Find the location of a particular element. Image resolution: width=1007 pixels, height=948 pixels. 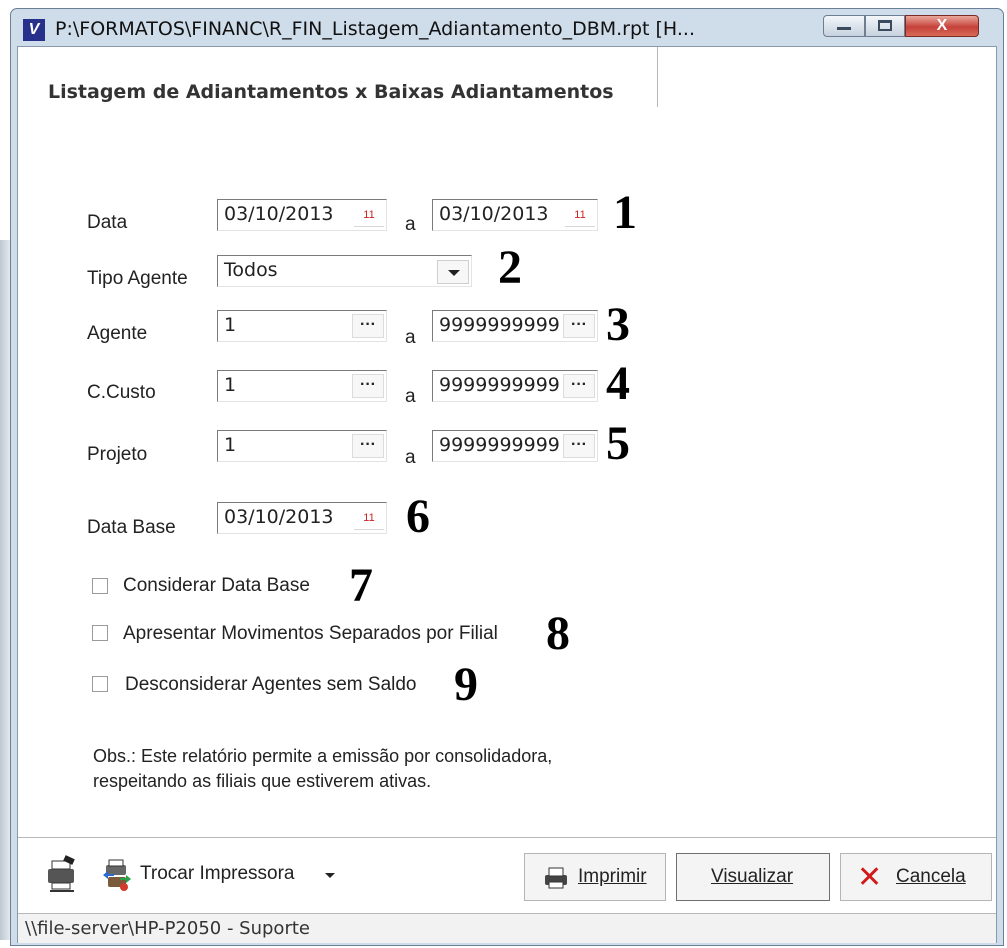

tipo-agente-select: Todos is located at coordinates (344, 271).